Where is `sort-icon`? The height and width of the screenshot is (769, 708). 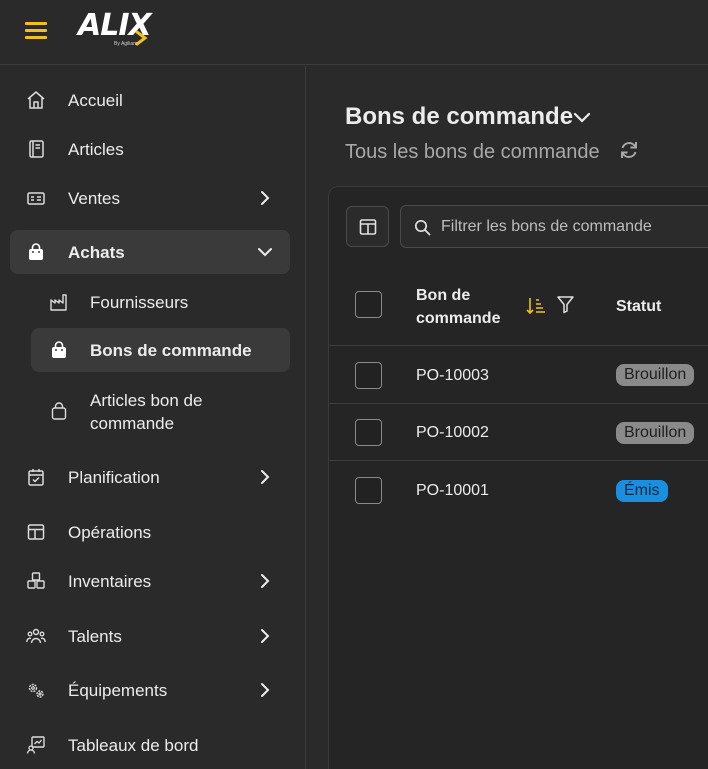 sort-icon is located at coordinates (536, 306).